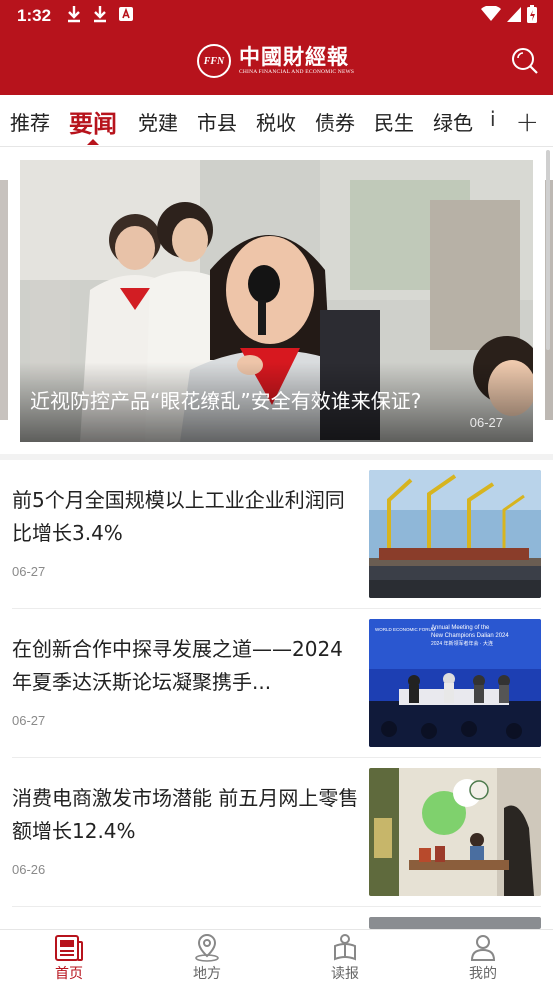 The image size is (553, 984). Describe the element at coordinates (294, 57) in the screenshot. I see `logo-chinese-name: 中國財經報` at that location.